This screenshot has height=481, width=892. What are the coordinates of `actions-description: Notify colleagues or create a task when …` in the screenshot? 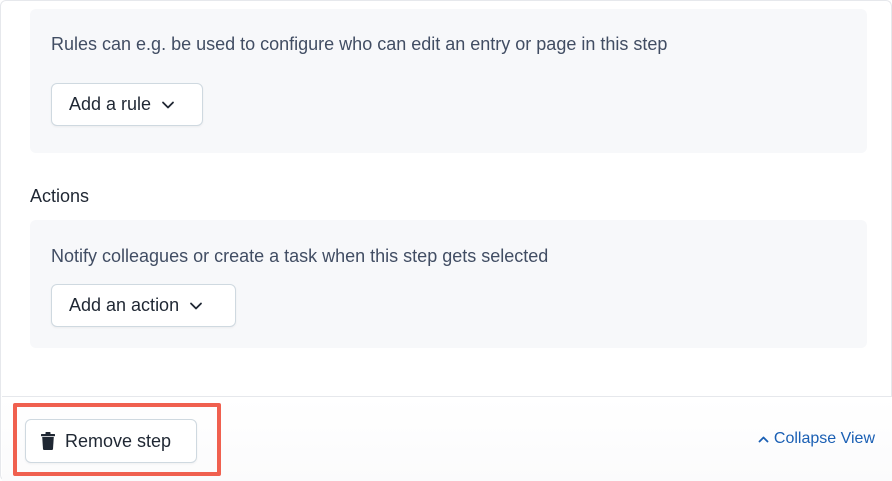 It's located at (300, 256).